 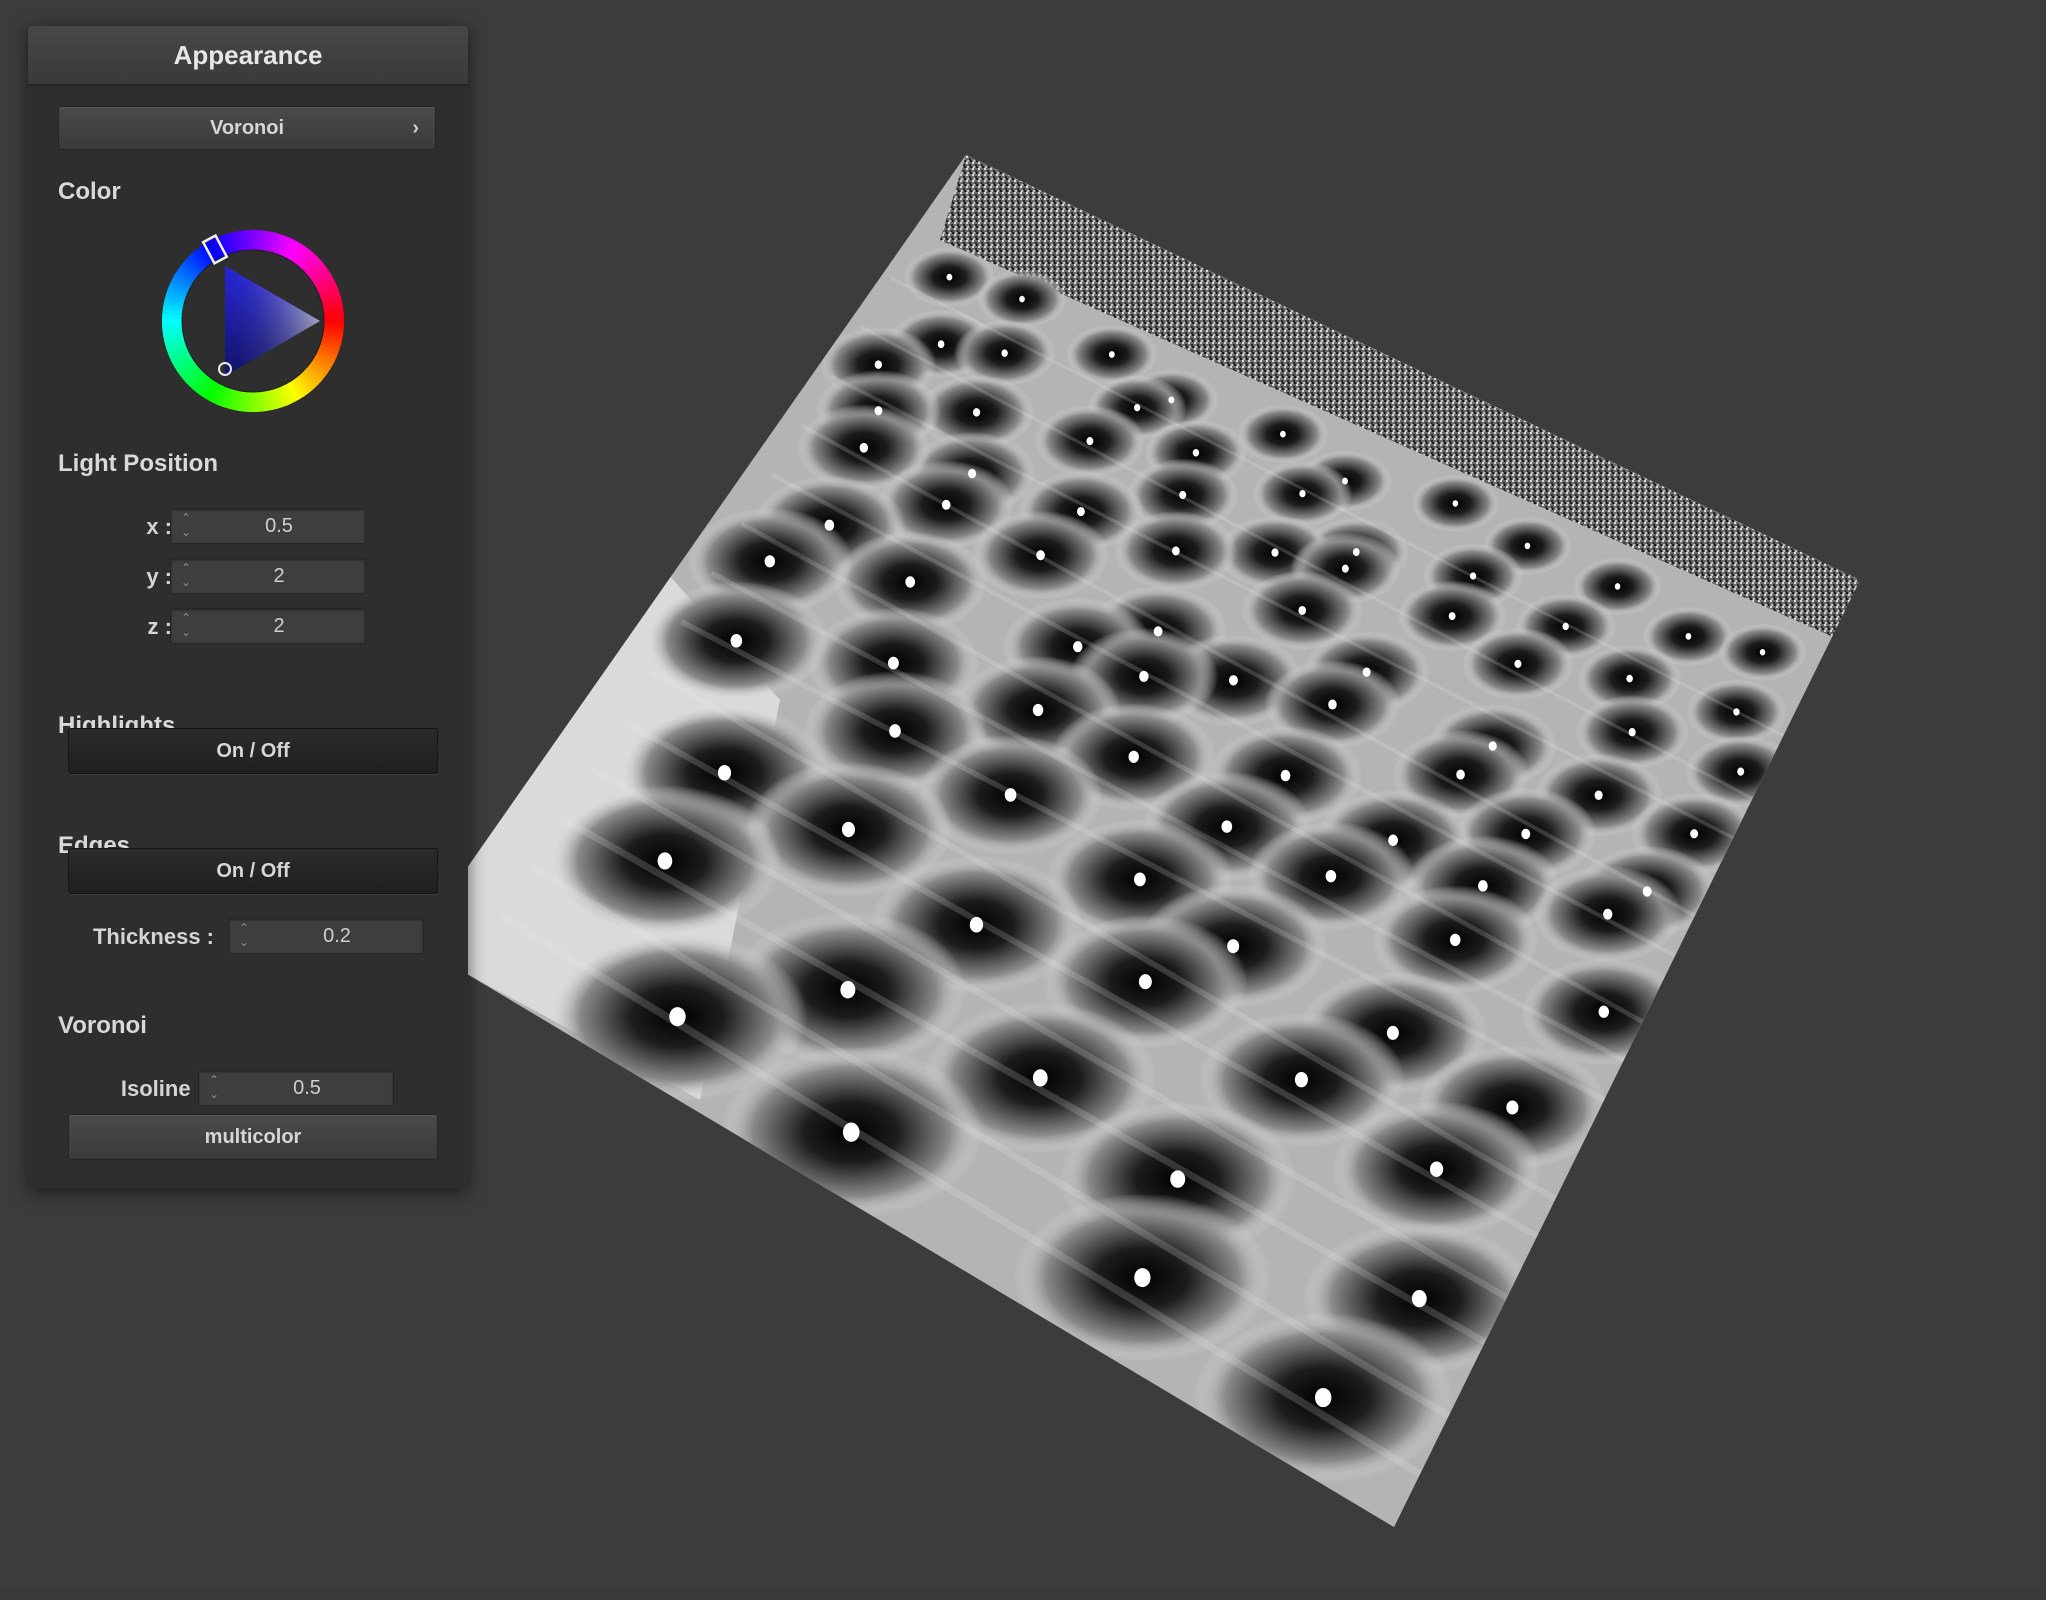 I want to click on voronoi-section-label: Voronoi, so click(x=102, y=1025).